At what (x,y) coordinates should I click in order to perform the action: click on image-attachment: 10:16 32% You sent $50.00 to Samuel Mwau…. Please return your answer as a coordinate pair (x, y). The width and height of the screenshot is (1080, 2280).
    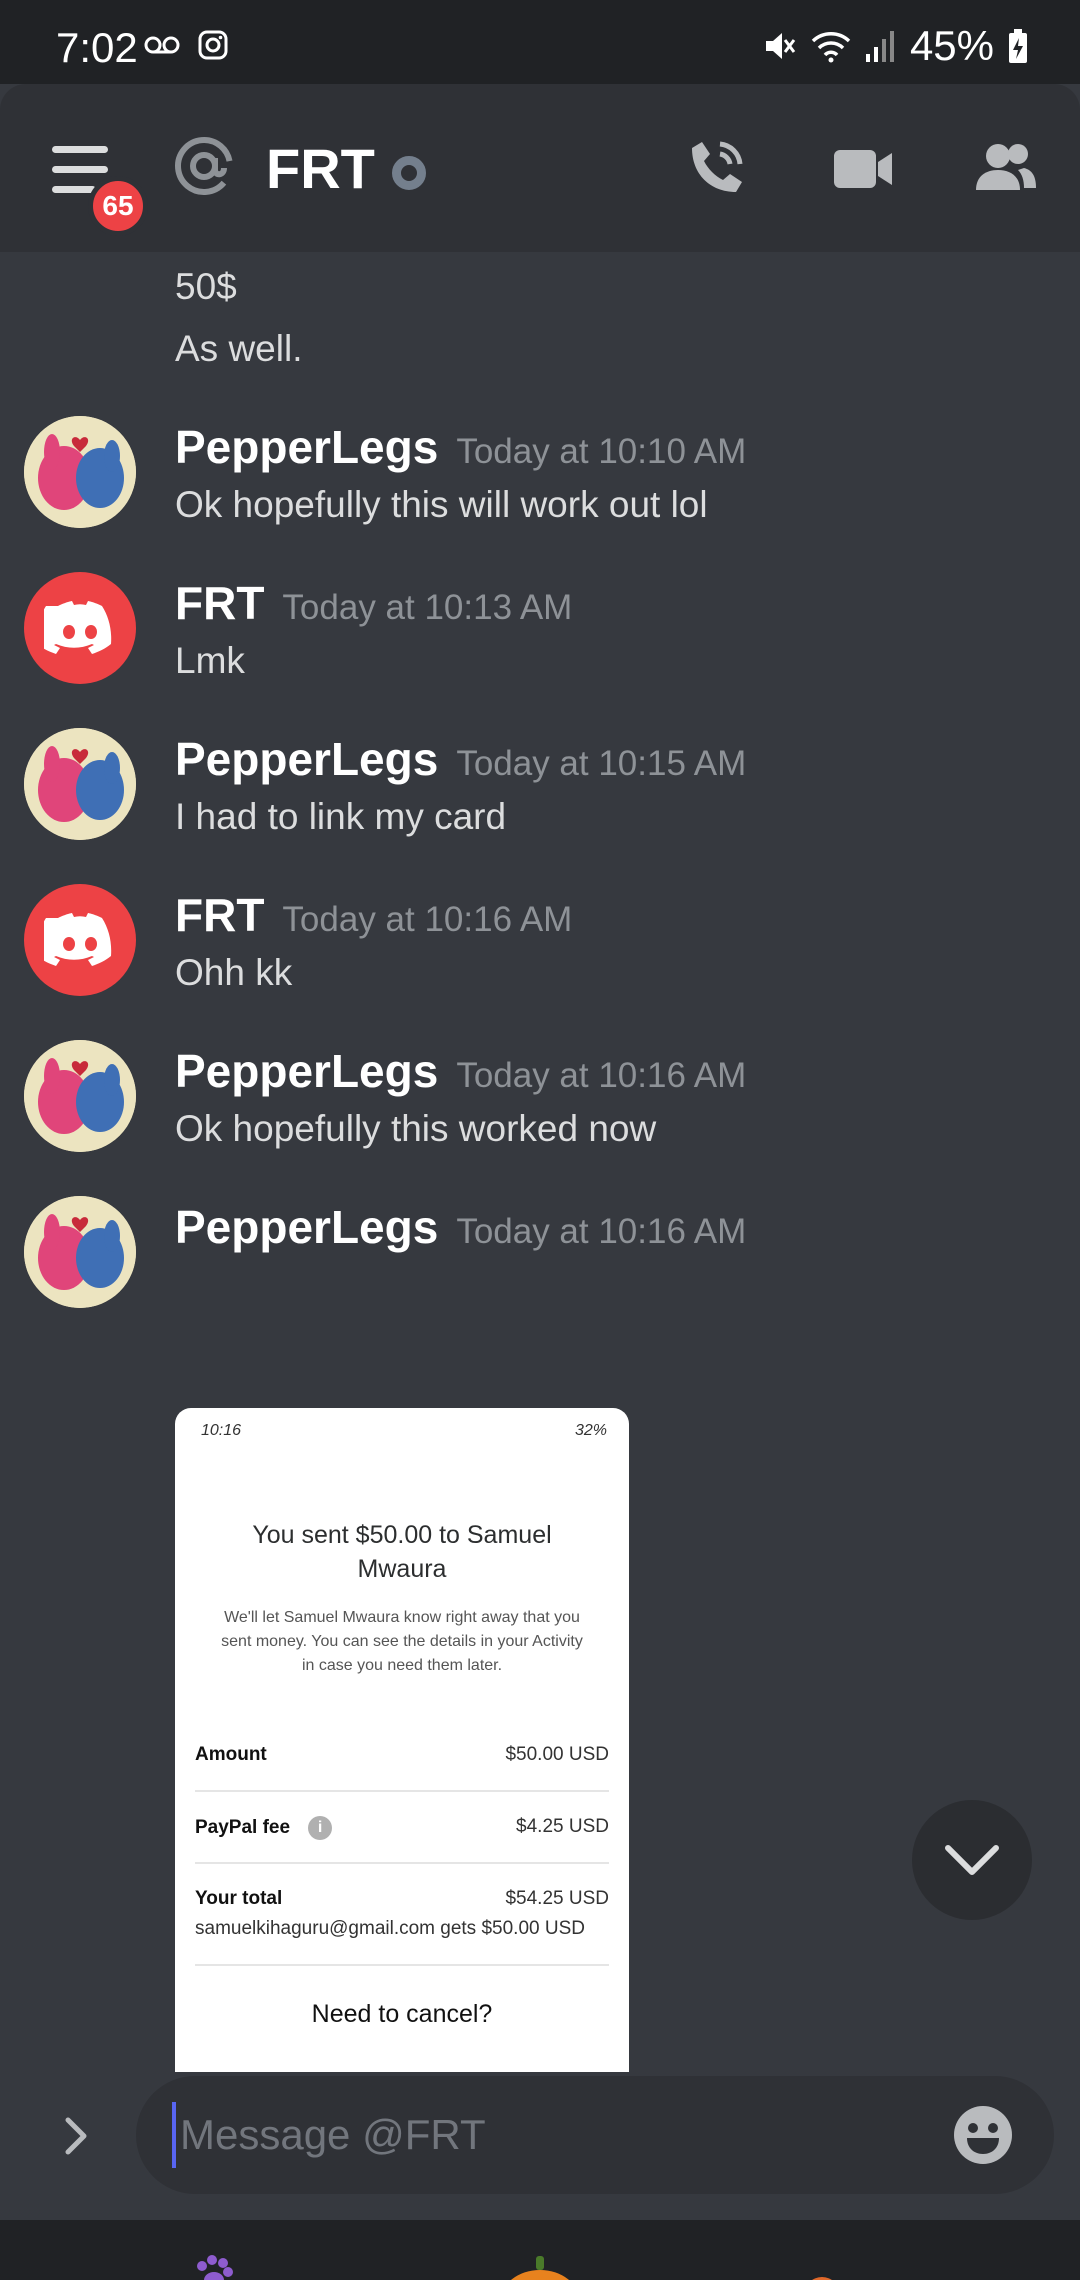
    Looking at the image, I should click on (402, 1740).